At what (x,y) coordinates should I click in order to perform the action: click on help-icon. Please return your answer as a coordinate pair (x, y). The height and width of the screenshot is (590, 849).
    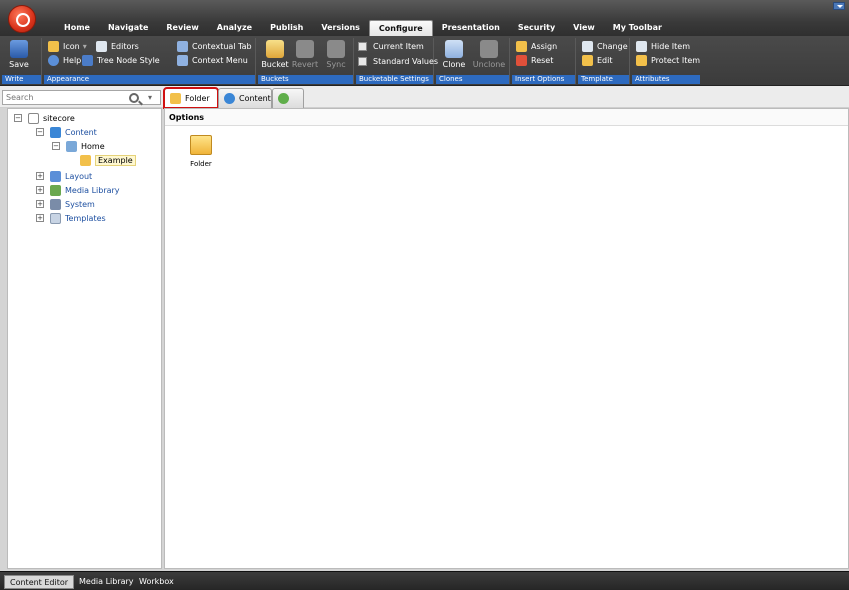
    Looking at the image, I should click on (53, 60).